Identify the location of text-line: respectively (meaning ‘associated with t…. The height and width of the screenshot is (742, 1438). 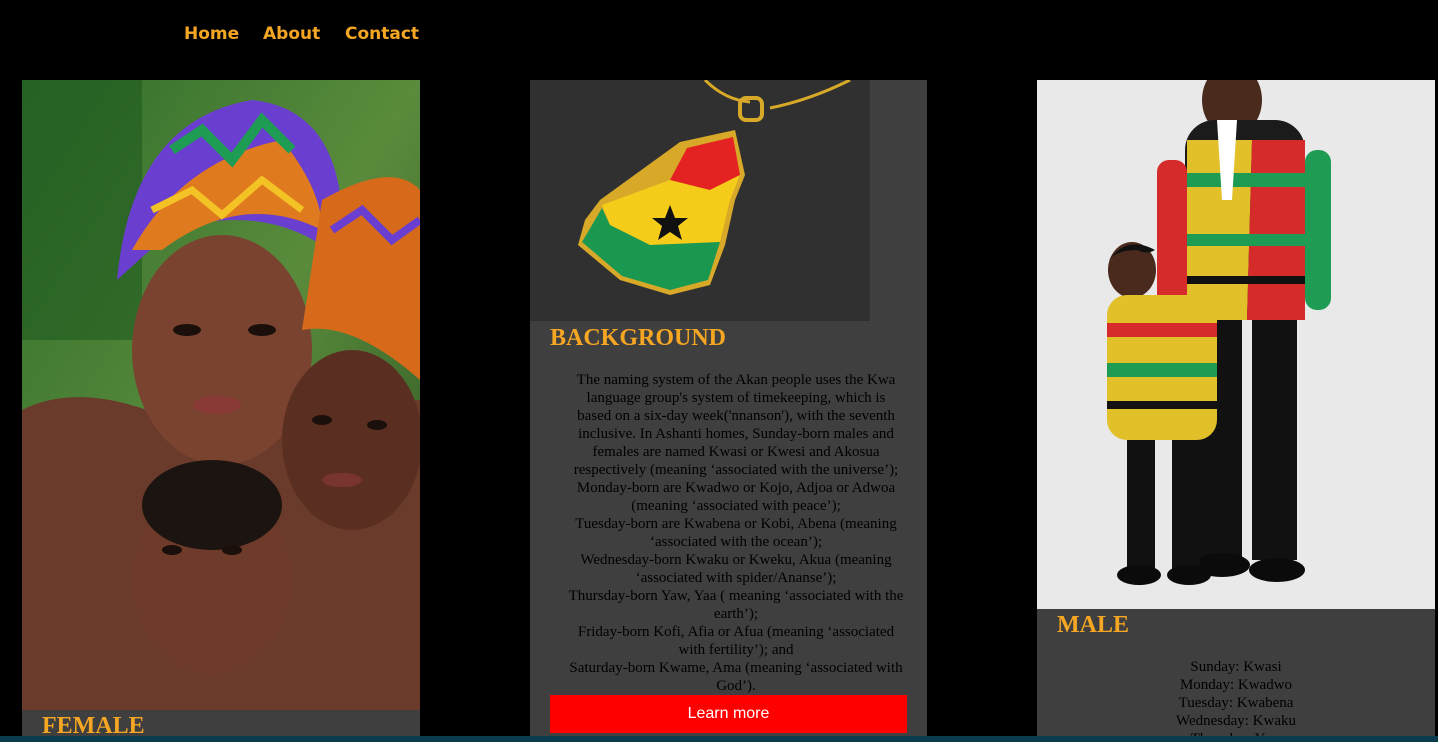
(736, 470).